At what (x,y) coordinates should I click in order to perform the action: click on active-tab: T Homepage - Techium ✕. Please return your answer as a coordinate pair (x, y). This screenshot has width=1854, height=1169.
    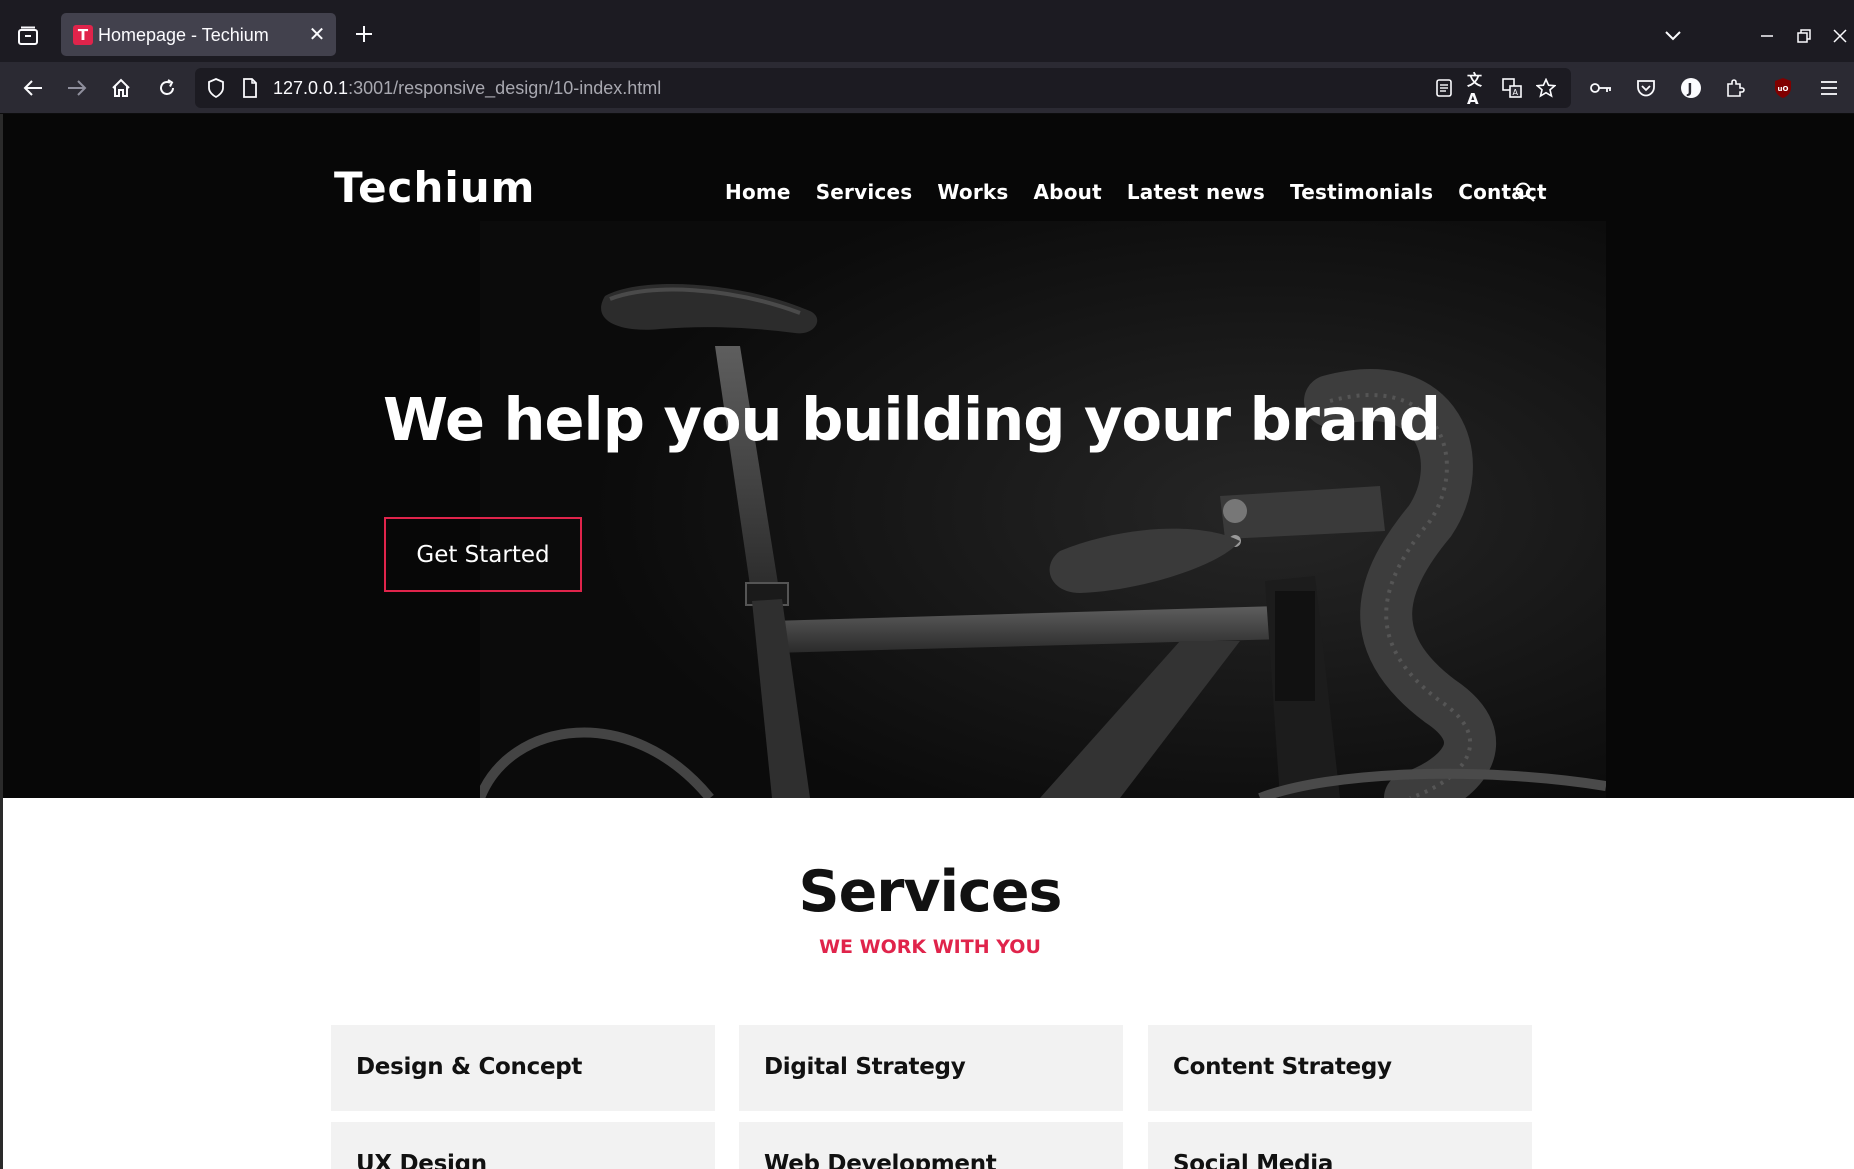
    Looking at the image, I should click on (198, 34).